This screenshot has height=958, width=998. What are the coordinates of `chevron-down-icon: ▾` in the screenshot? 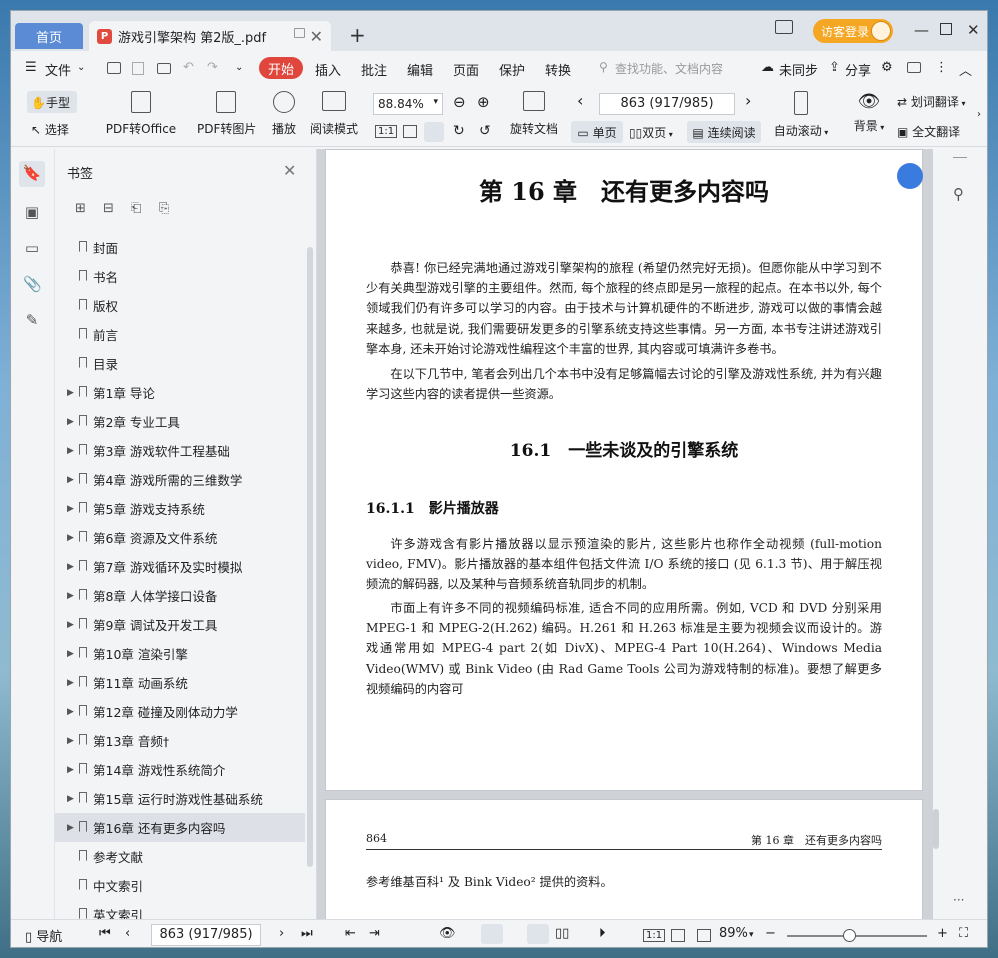 It's located at (751, 935).